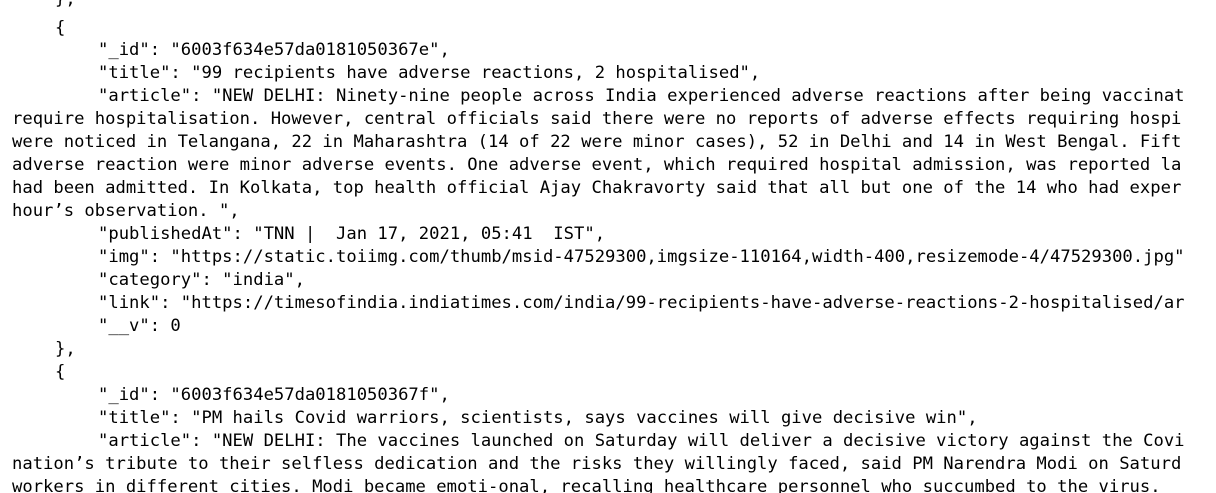 Image resolution: width=1216 pixels, height=493 pixels. What do you see at coordinates (126, 211) in the screenshot?
I see `json-article-wrap-line: hour’s observation. ",` at bounding box center [126, 211].